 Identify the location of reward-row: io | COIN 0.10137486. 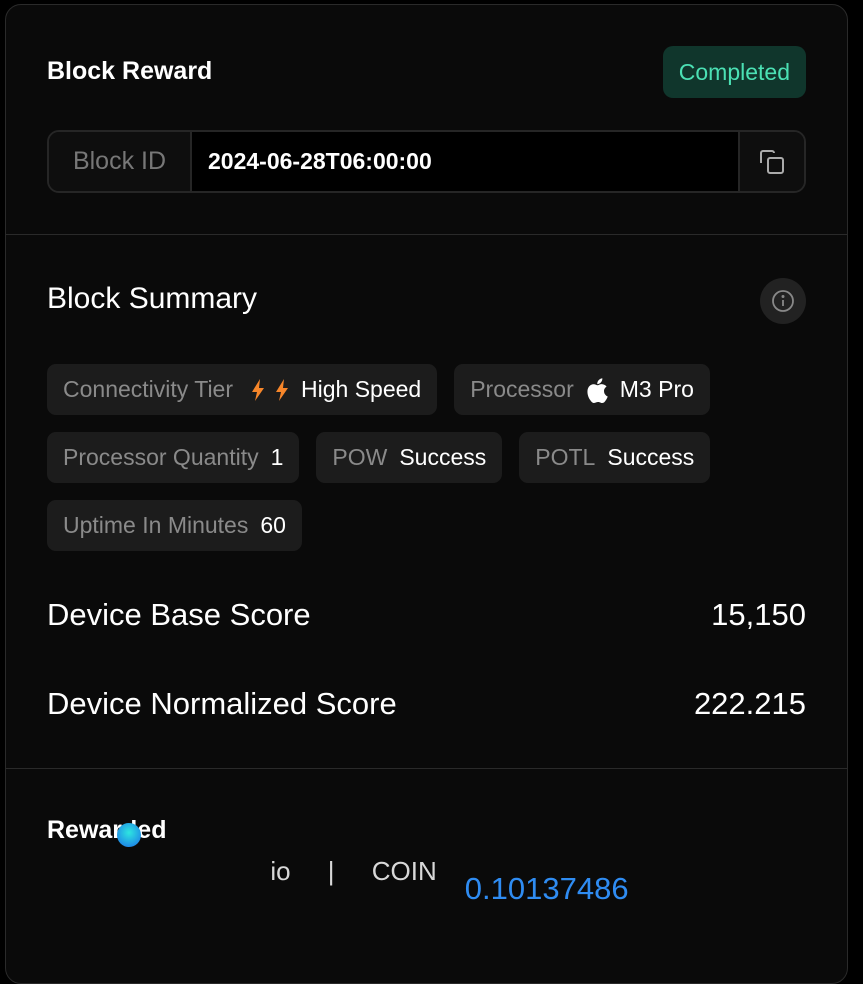
(338, 865).